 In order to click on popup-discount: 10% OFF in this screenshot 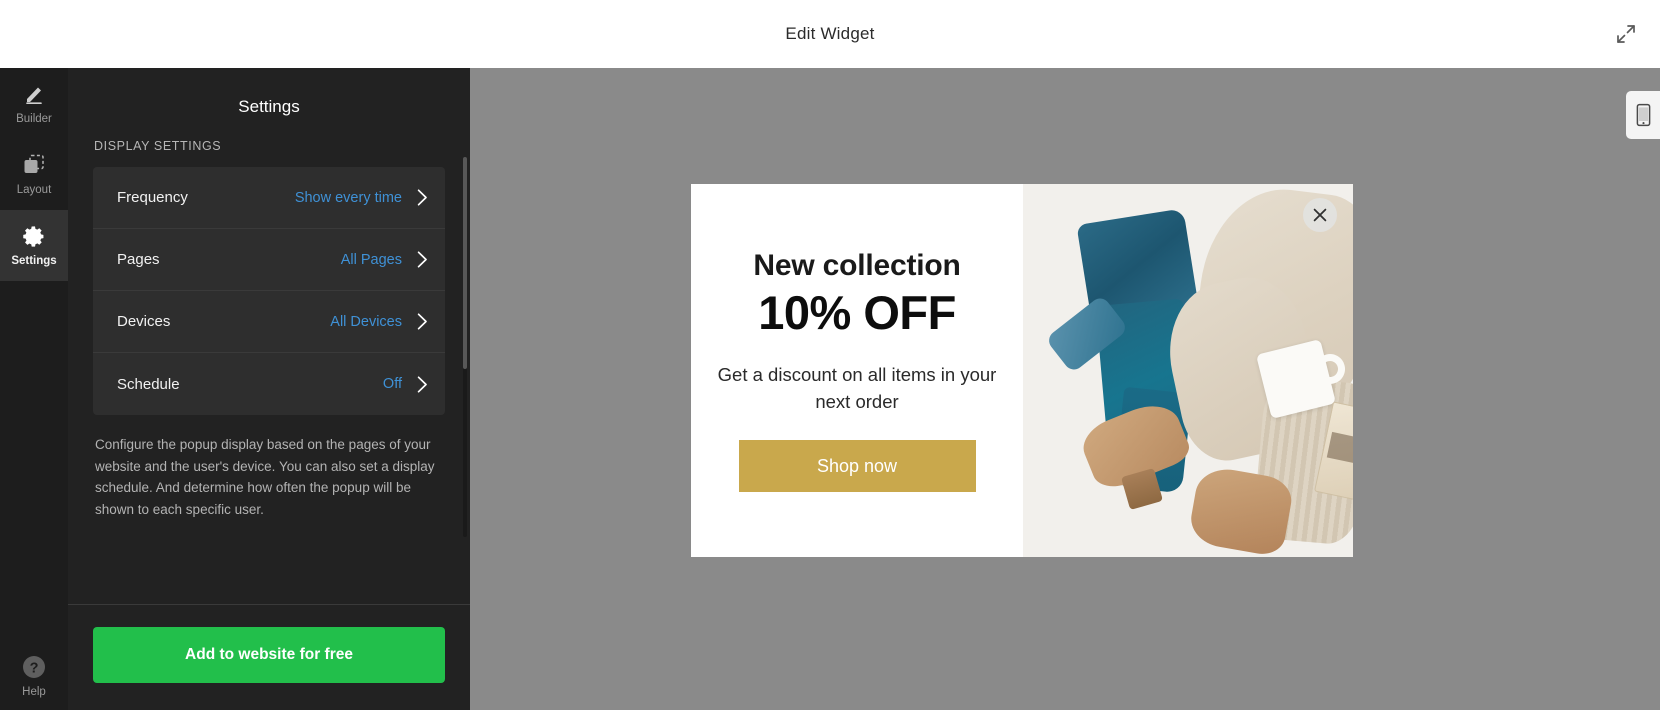, I will do `click(857, 312)`.